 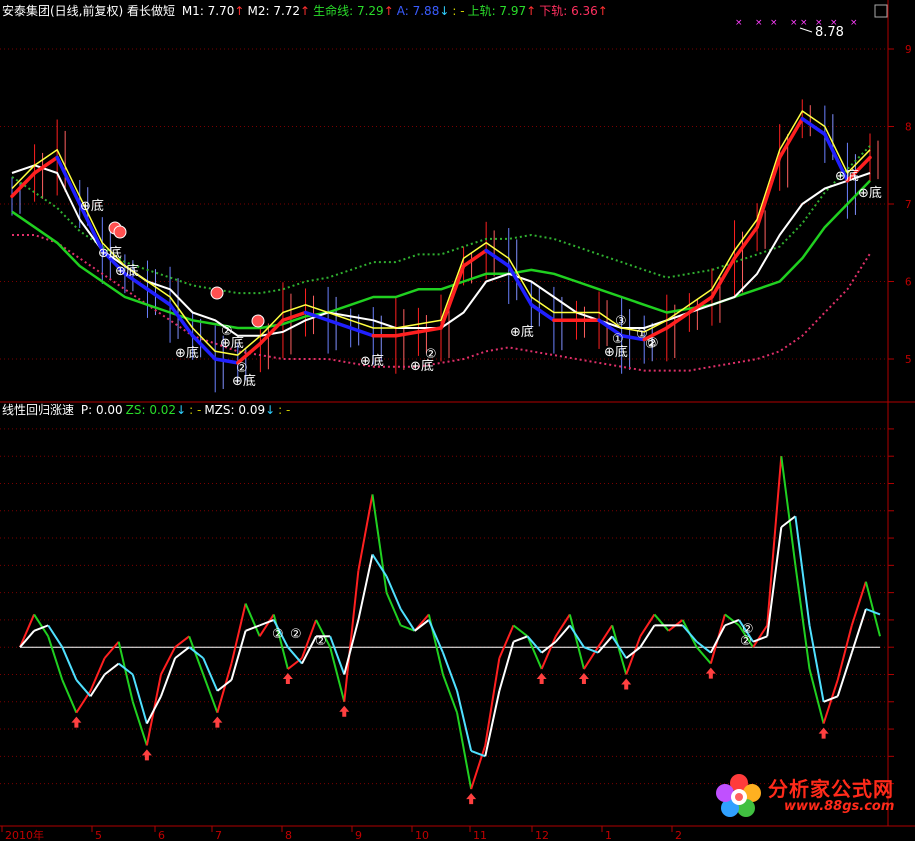 What do you see at coordinates (738, 795) in the screenshot?
I see `flower-logo-icon` at bounding box center [738, 795].